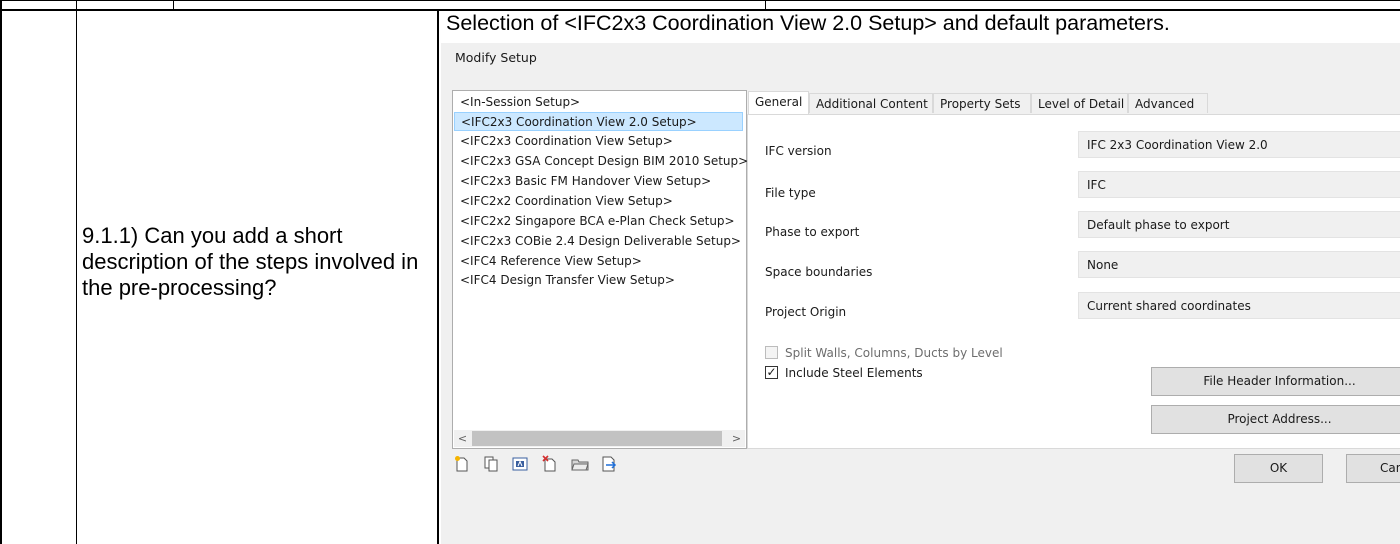  Describe the element at coordinates (1, 272) in the screenshot. I see `table-border-left` at that location.